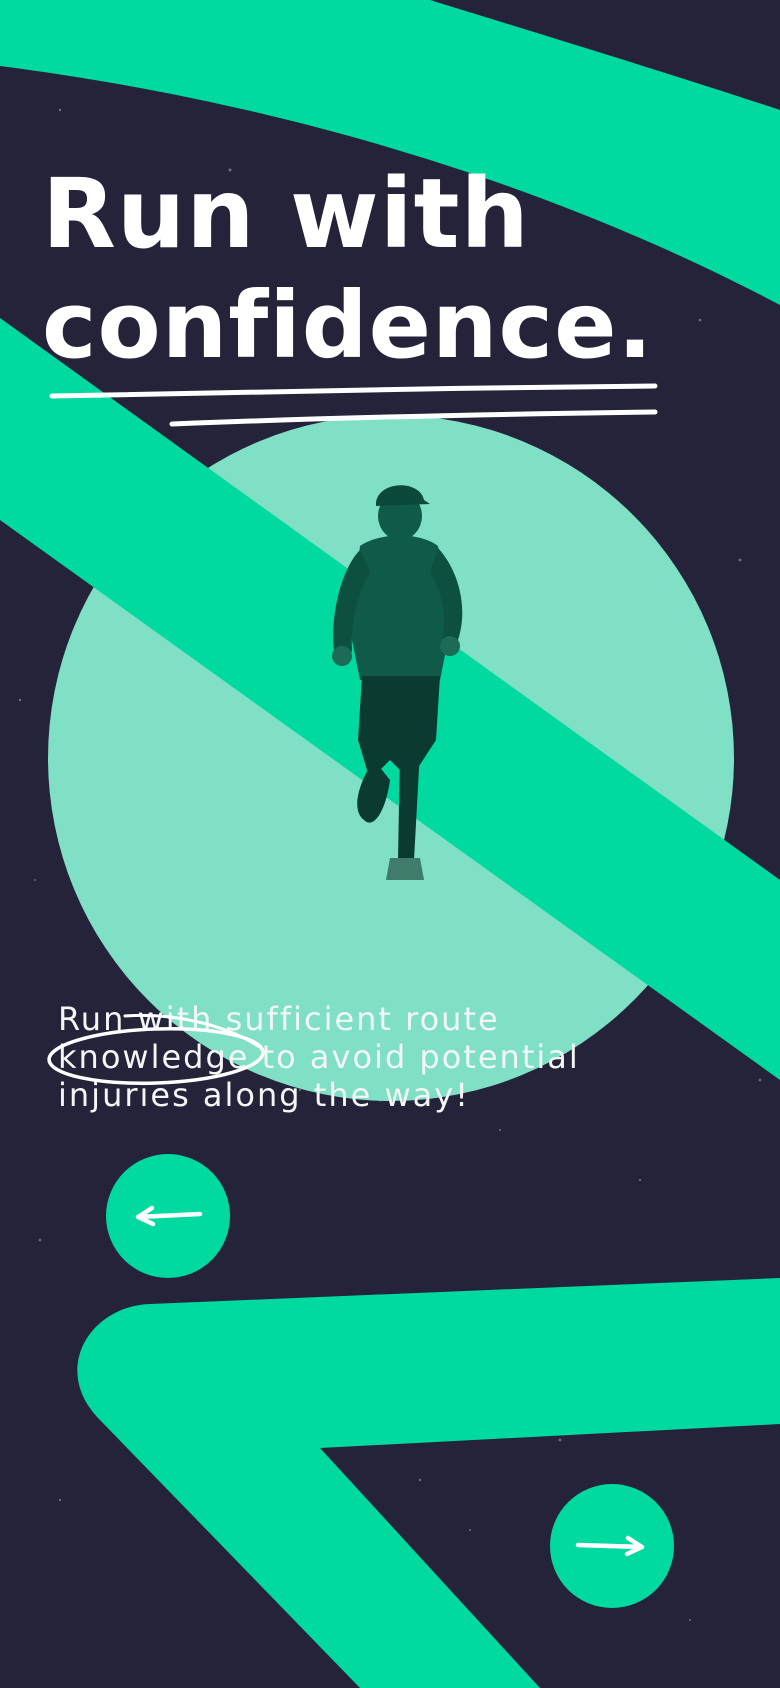 The height and width of the screenshot is (1688, 780). I want to click on title-underline, so click(353, 405).